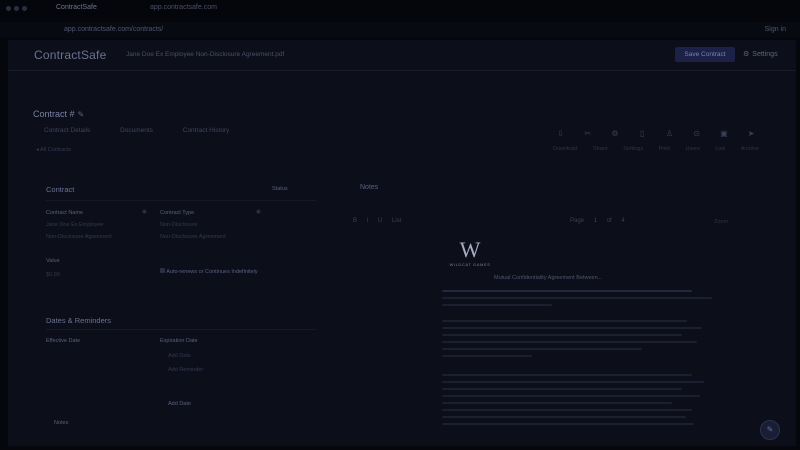 This screenshot has width=800, height=450. What do you see at coordinates (368, 221) in the screenshot?
I see `italic-button: I` at bounding box center [368, 221].